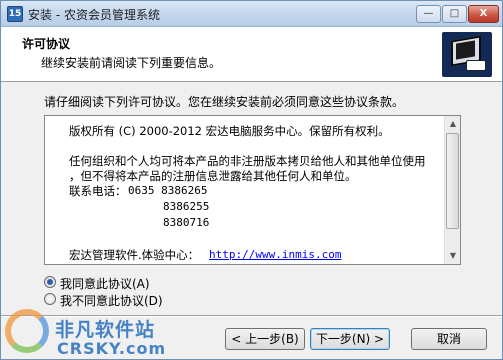 The height and width of the screenshot is (360, 503). I want to click on computer-install-icon, so click(467, 54).